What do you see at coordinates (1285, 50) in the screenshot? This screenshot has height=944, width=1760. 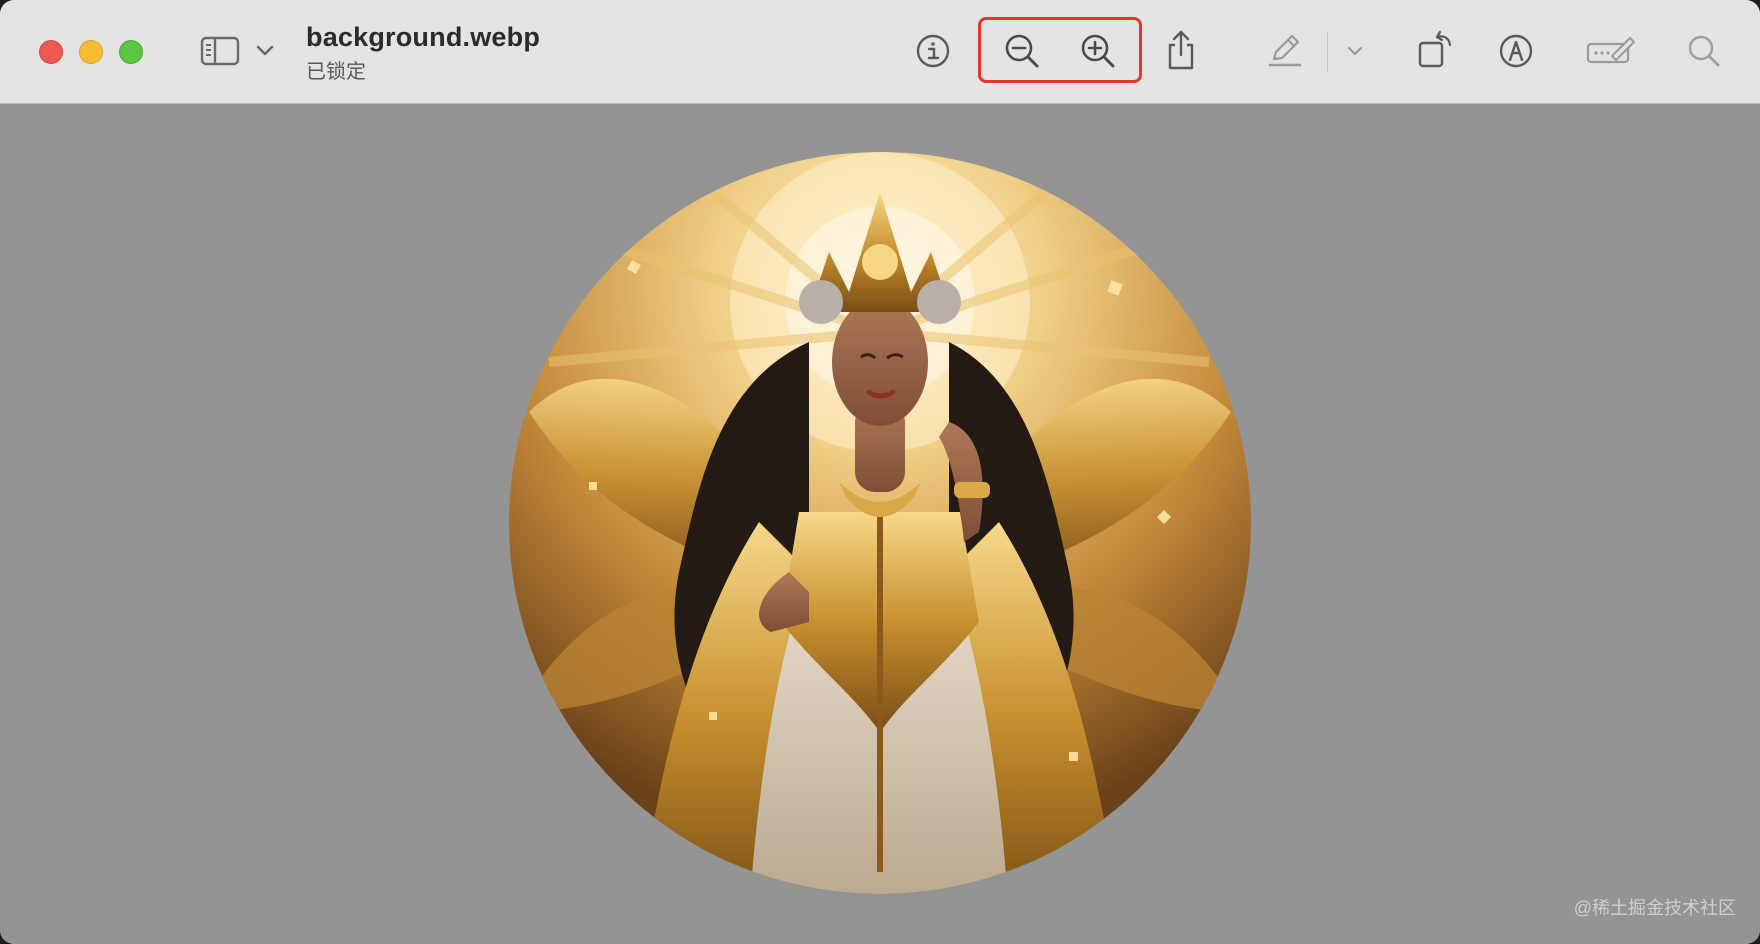 I see `highlight-pen-icon` at bounding box center [1285, 50].